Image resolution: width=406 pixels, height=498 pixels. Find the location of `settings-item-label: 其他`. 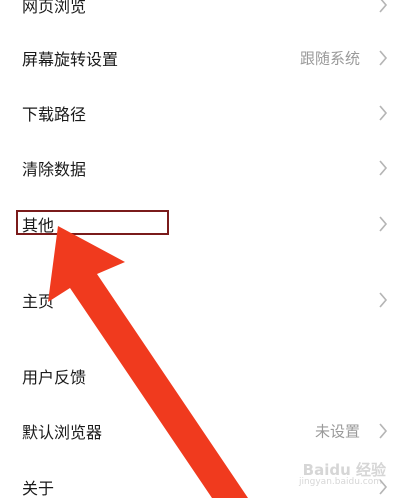

settings-item-label: 其他 is located at coordinates (38, 225).